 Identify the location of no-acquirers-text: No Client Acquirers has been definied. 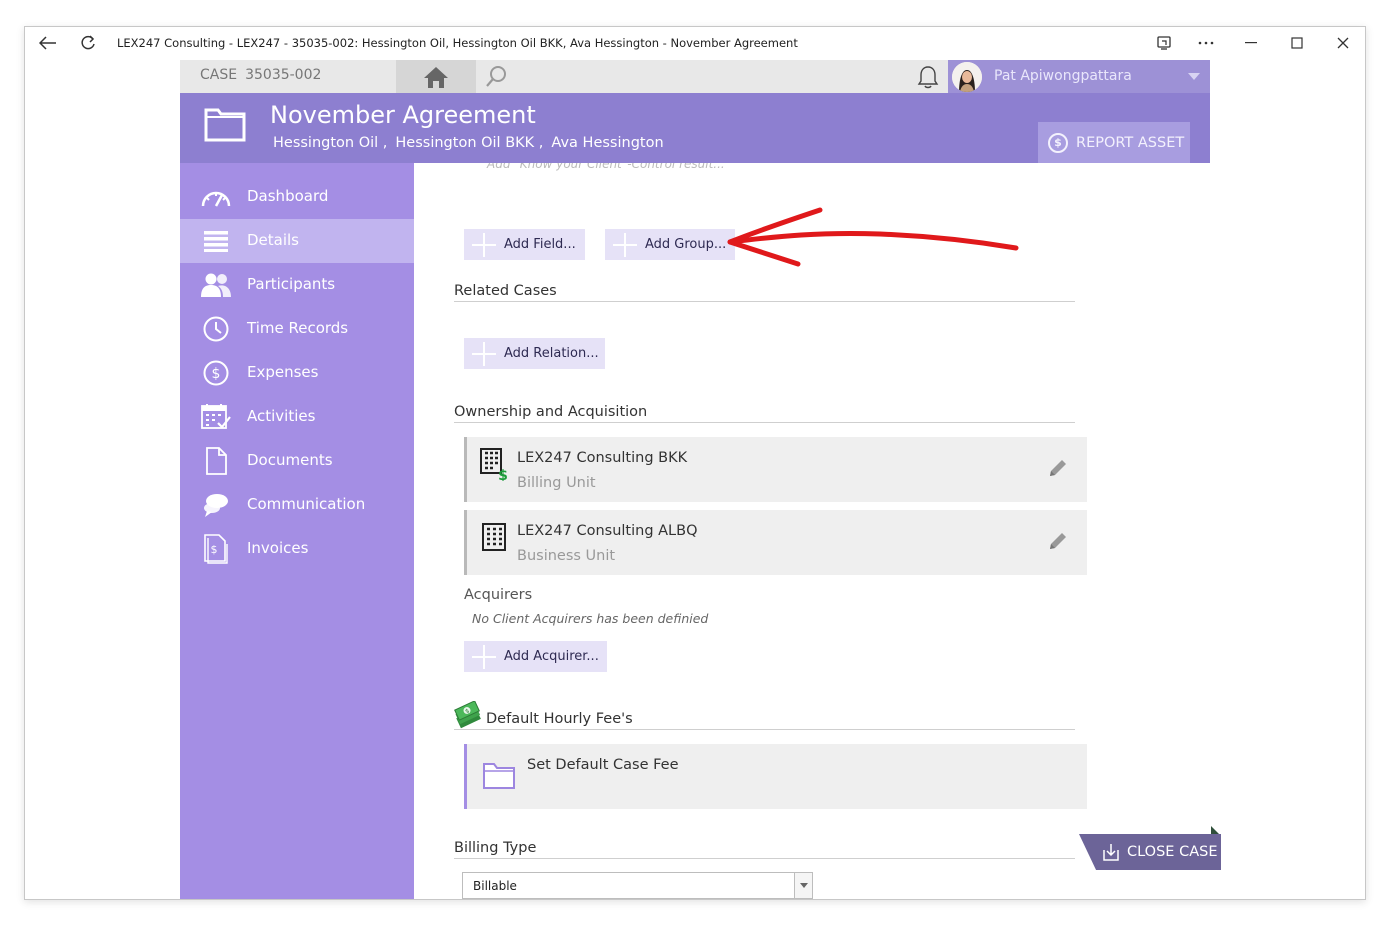
(590, 618).